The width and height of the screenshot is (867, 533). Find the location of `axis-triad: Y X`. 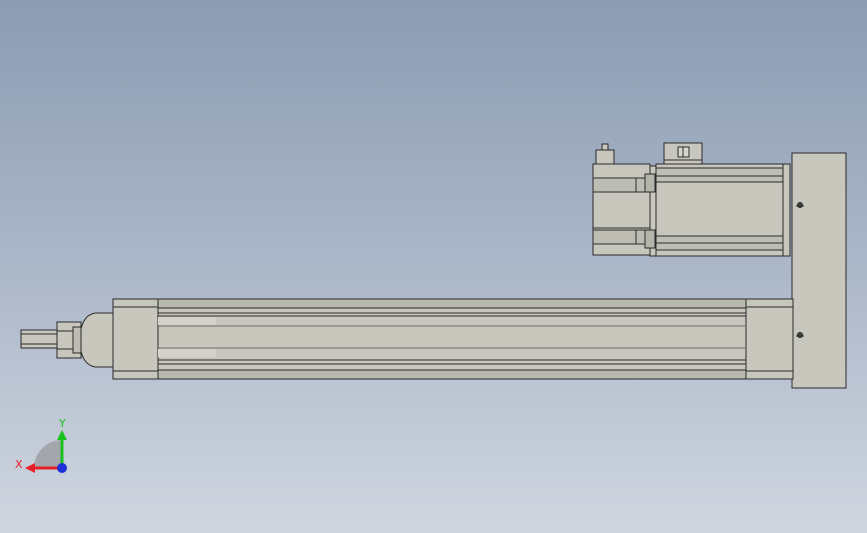

axis-triad: Y X is located at coordinates (41, 445).